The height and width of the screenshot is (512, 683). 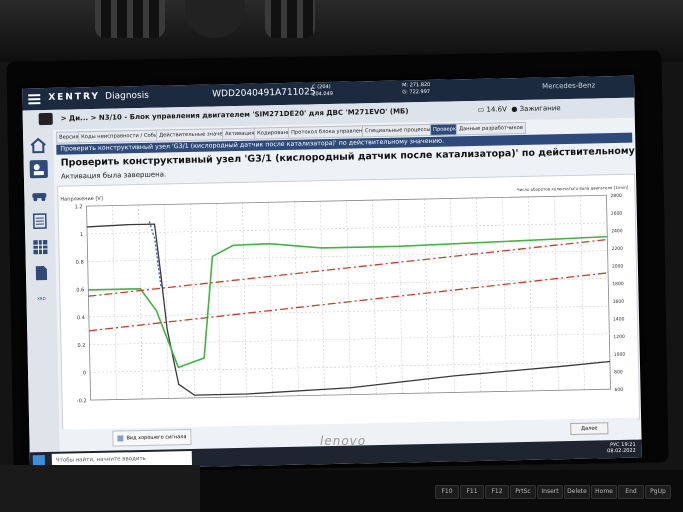 I want to click on y-left-axis-label: Напряжение [V], so click(x=81, y=199).